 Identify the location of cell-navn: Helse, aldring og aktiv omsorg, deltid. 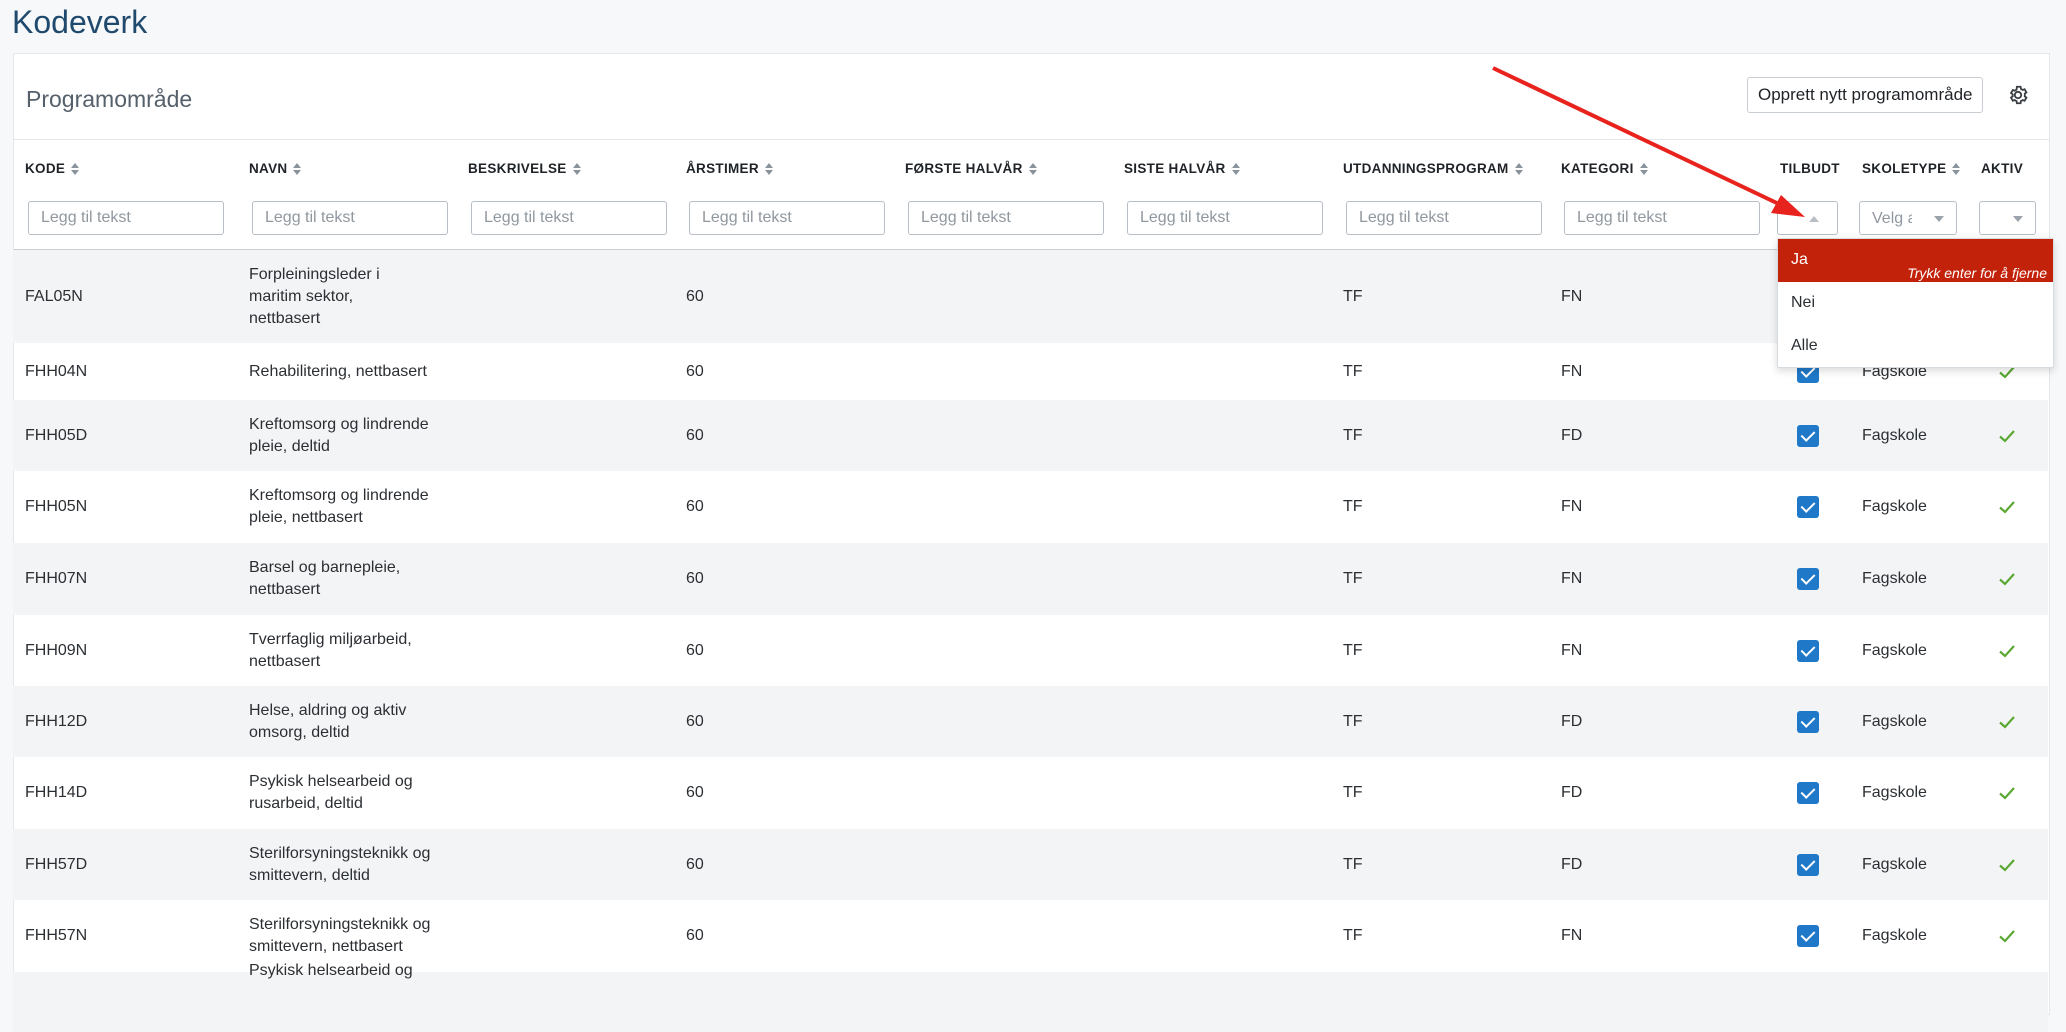
(327, 722).